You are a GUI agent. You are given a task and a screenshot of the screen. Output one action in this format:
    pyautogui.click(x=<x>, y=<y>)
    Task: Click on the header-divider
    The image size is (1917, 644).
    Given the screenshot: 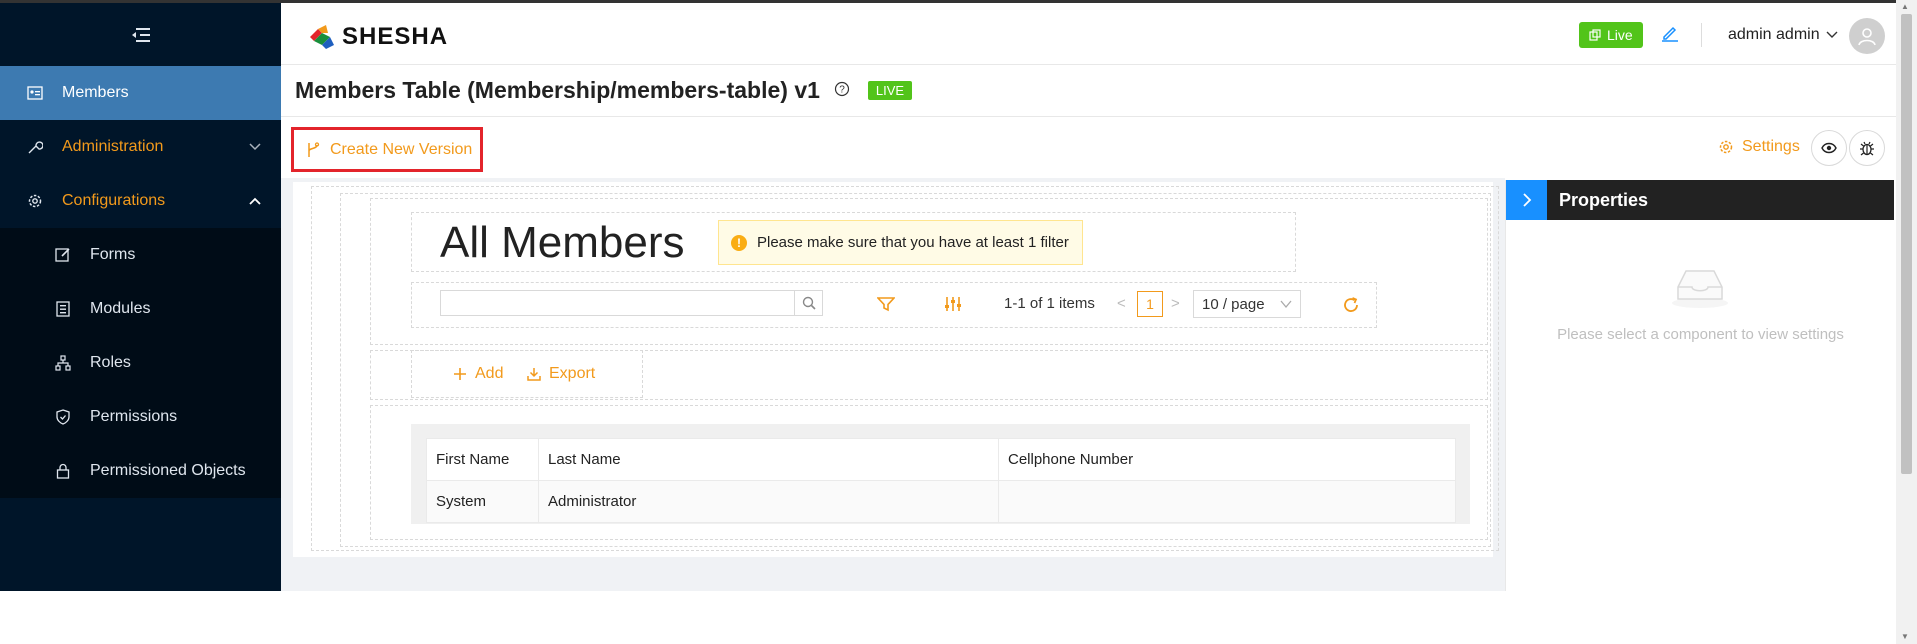 What is the action you would take?
    pyautogui.click(x=1701, y=35)
    